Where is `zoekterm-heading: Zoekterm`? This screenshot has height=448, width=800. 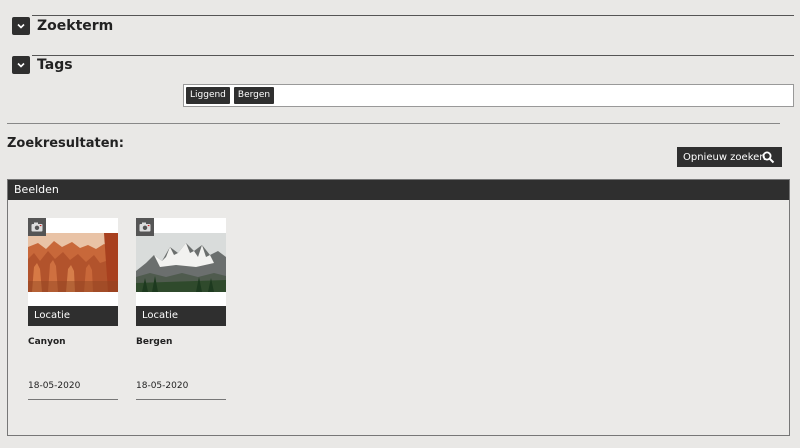
zoekterm-heading: Zoekterm is located at coordinates (75, 26).